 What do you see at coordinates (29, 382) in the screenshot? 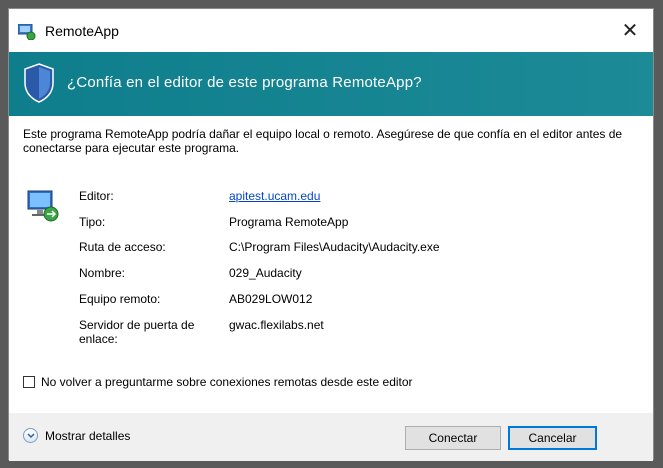
I see `dont-ask-again-checkbox` at bounding box center [29, 382].